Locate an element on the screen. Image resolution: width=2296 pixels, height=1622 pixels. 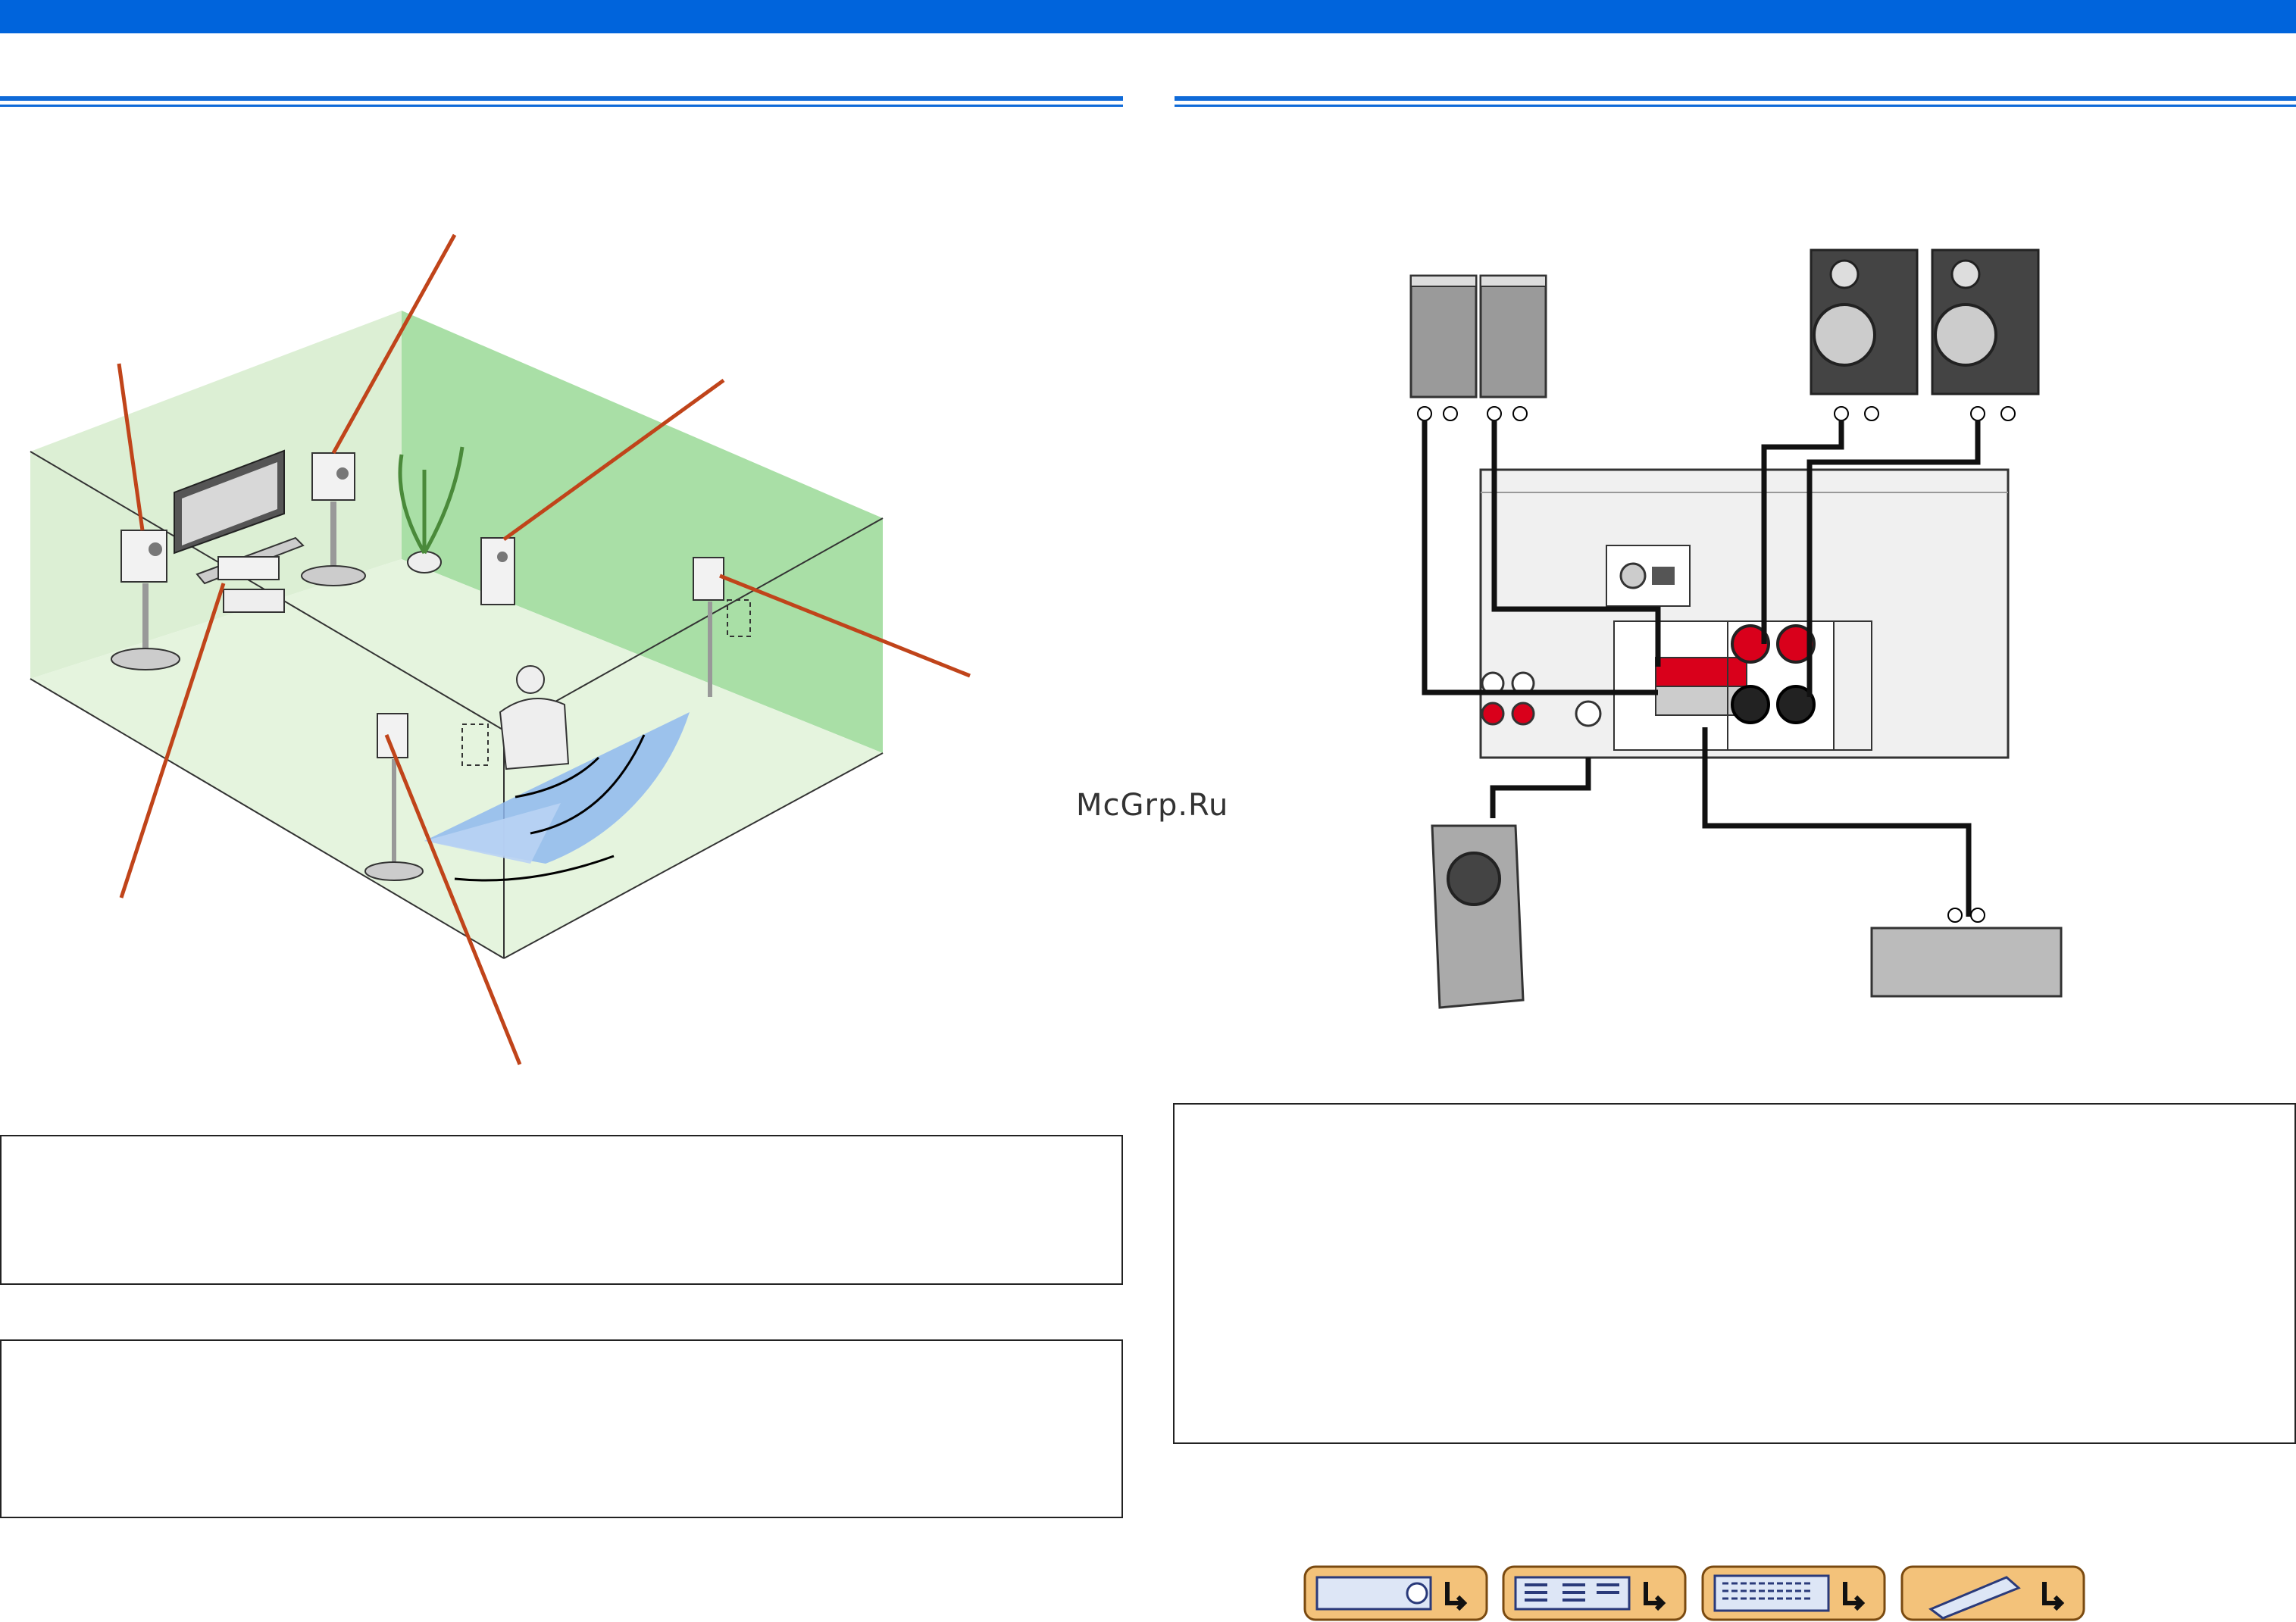
left-section-rule is located at coordinates (561, 103).